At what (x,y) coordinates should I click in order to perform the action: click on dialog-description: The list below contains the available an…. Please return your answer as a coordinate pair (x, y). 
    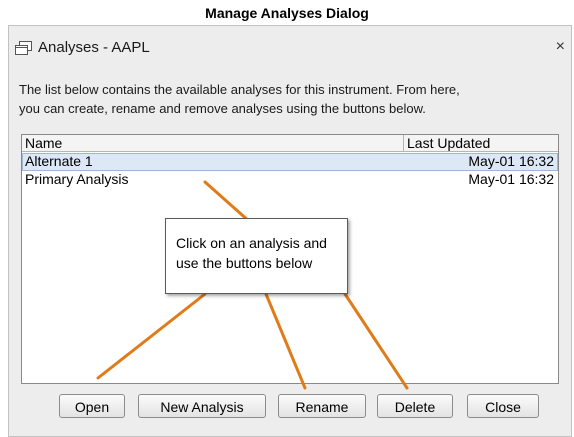
    Looking at the image, I should click on (289, 99).